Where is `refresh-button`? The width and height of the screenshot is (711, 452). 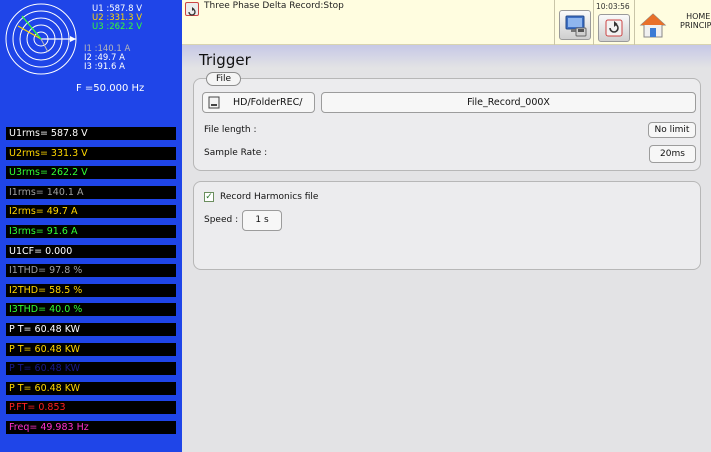
refresh-button is located at coordinates (614, 28).